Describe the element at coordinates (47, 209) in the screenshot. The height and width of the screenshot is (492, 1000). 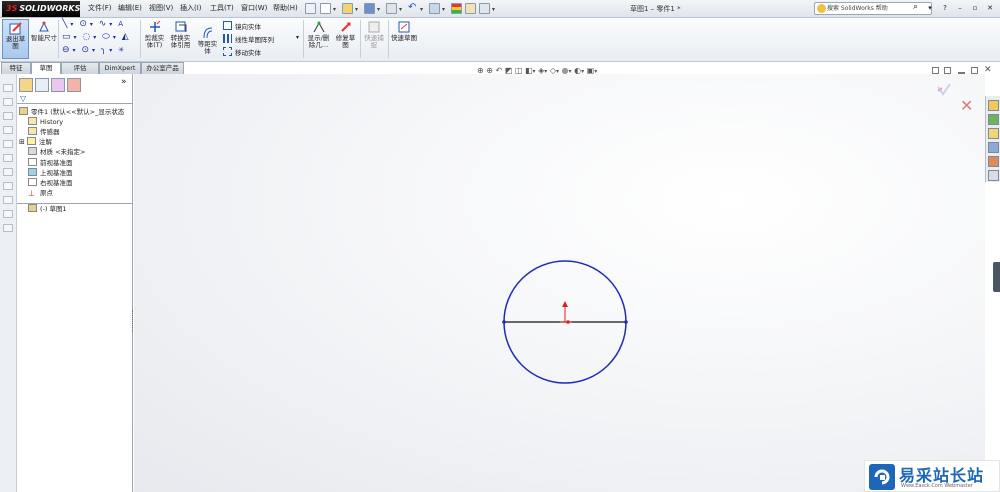
I see `tree-item-sketch1: (-) 草图1` at that location.